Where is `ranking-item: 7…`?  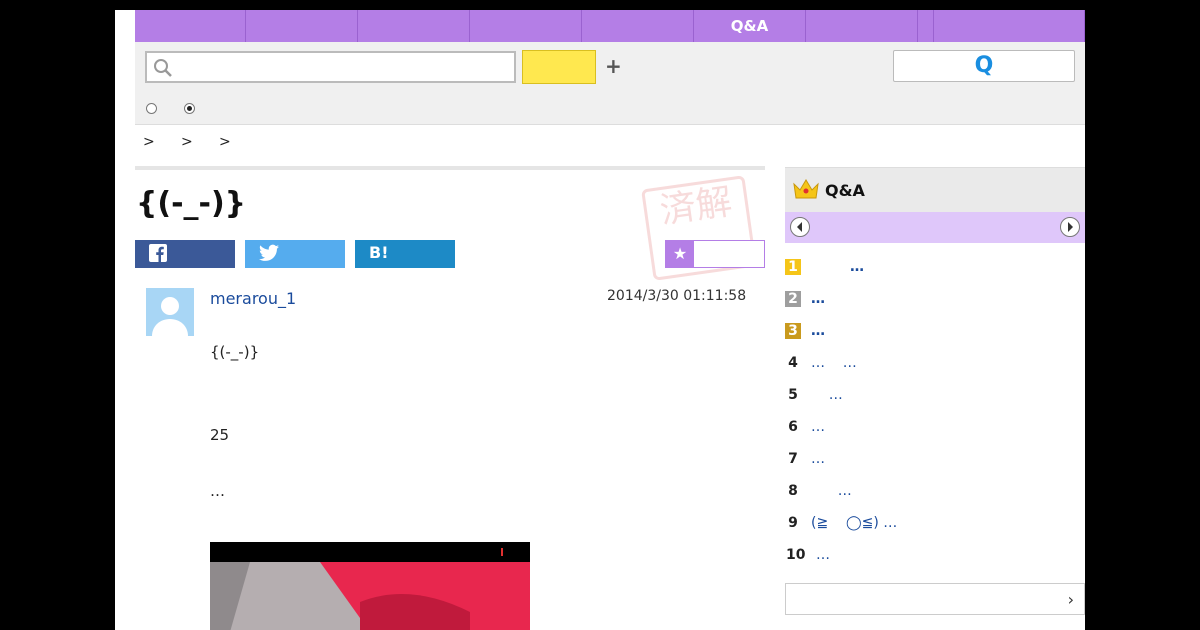 ranking-item: 7… is located at coordinates (935, 461).